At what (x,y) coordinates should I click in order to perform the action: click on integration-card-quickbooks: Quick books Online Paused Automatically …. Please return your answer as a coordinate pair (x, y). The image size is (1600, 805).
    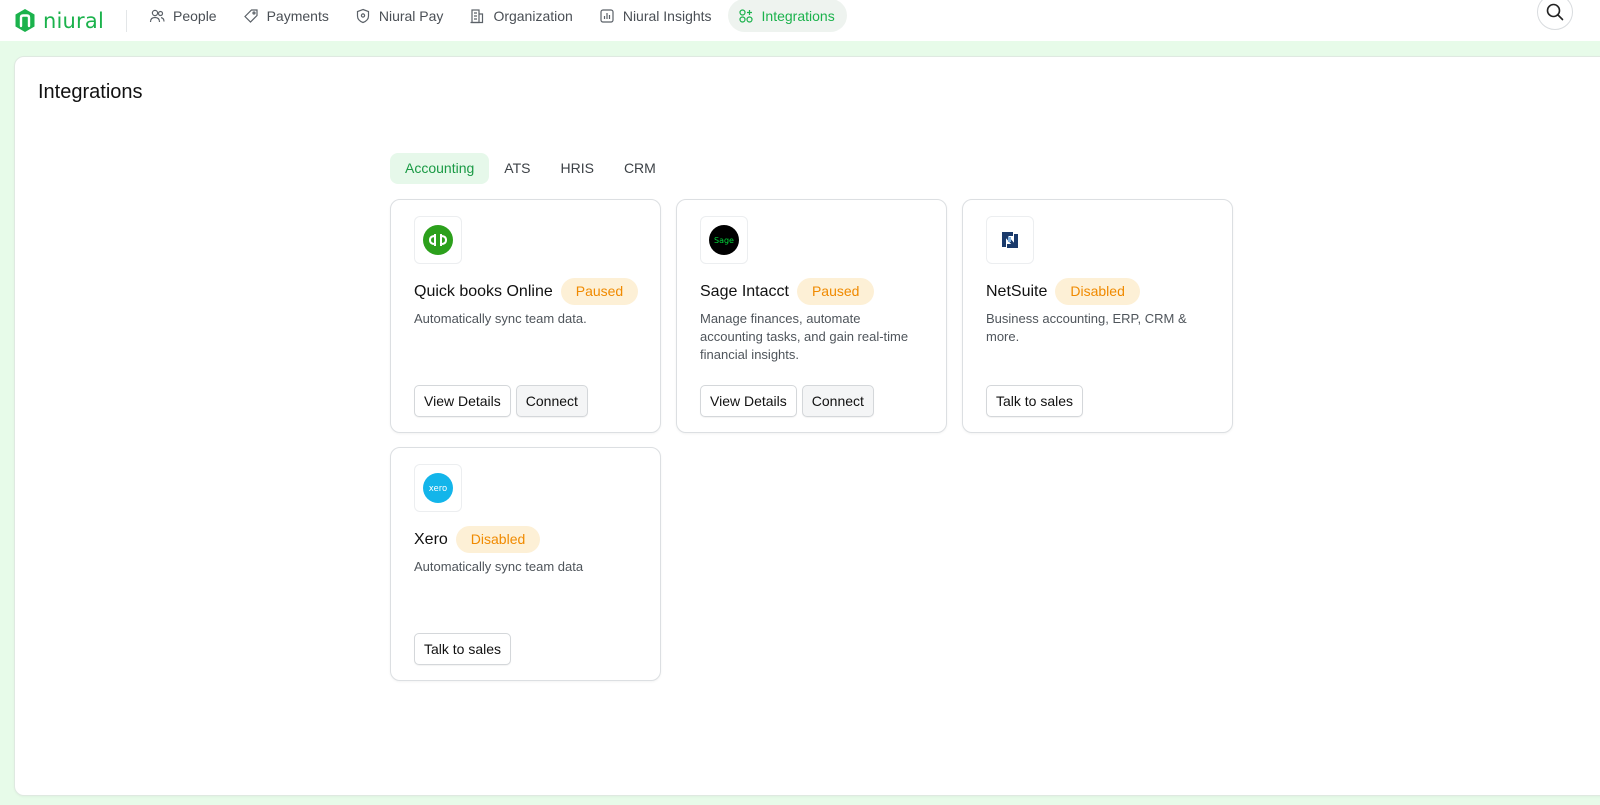
    Looking at the image, I should click on (525, 316).